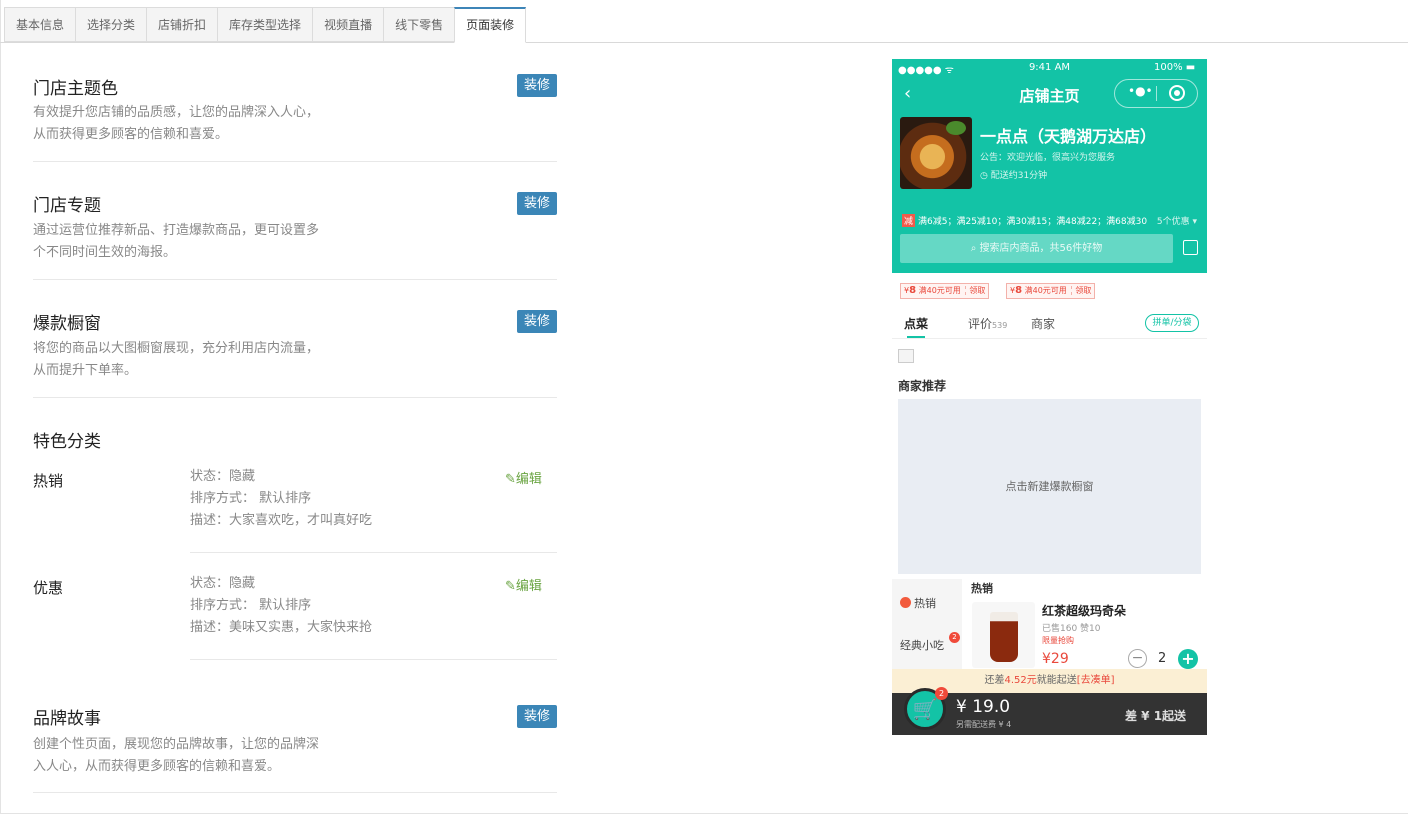 This screenshot has height=814, width=1408. What do you see at coordinates (1068, 136) in the screenshot?
I see `store-name: 一点点（天鹅湖万达店）` at bounding box center [1068, 136].